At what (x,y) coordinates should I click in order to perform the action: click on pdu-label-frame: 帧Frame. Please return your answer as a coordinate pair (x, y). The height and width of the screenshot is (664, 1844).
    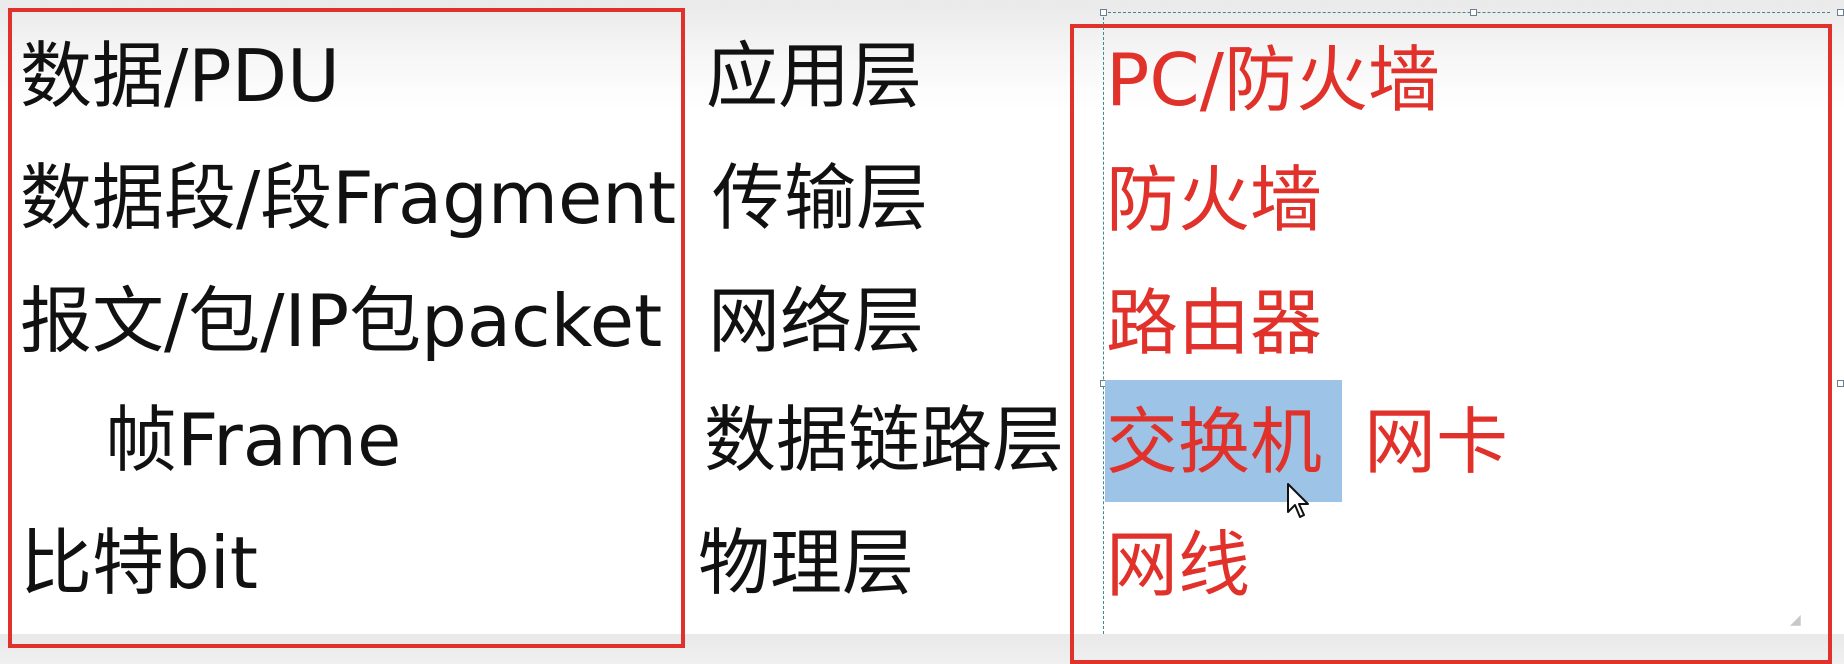
    Looking at the image, I should click on (253, 440).